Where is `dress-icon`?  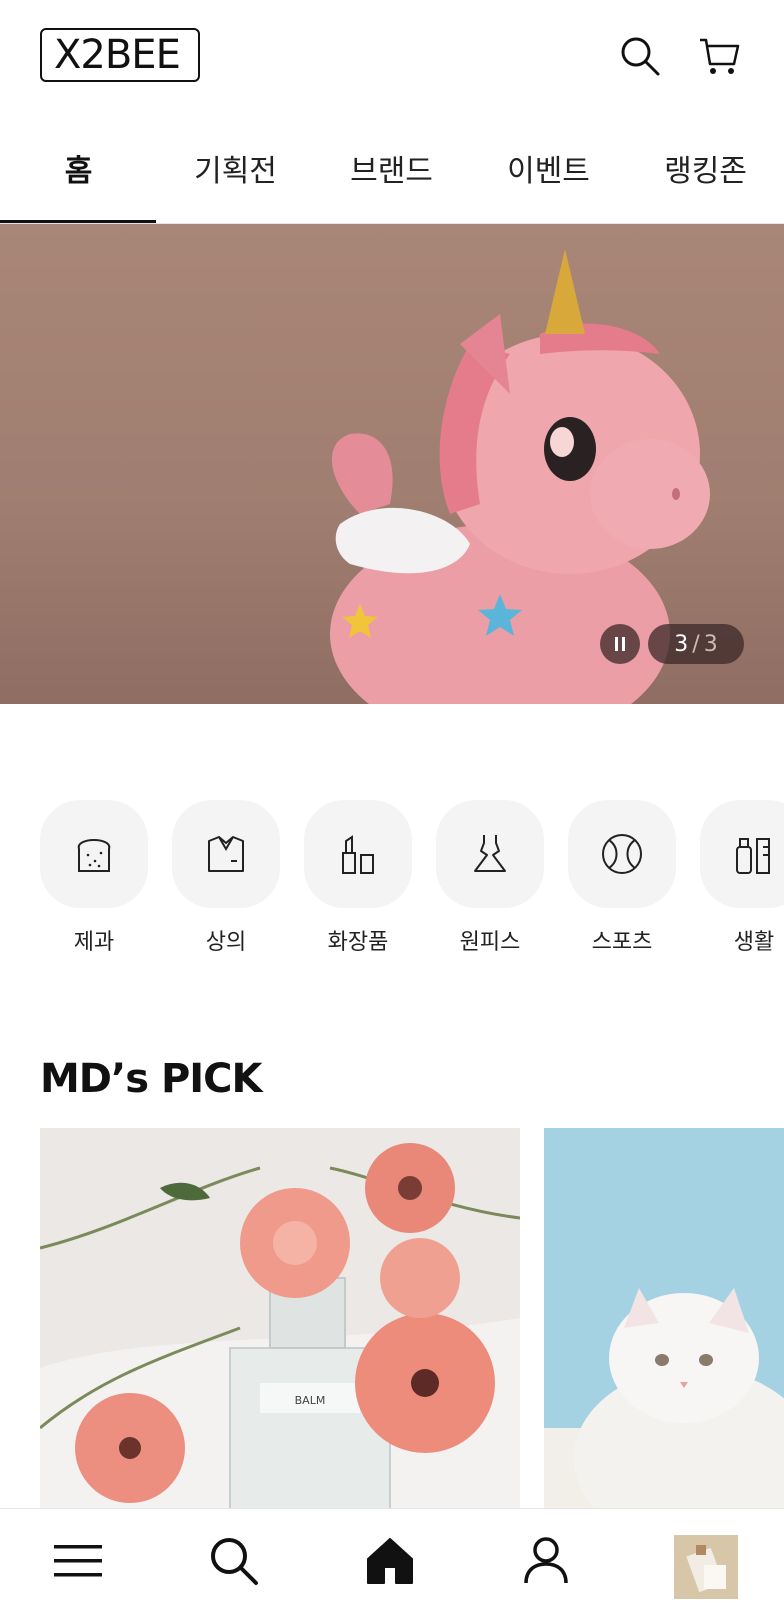
dress-icon is located at coordinates (490, 853).